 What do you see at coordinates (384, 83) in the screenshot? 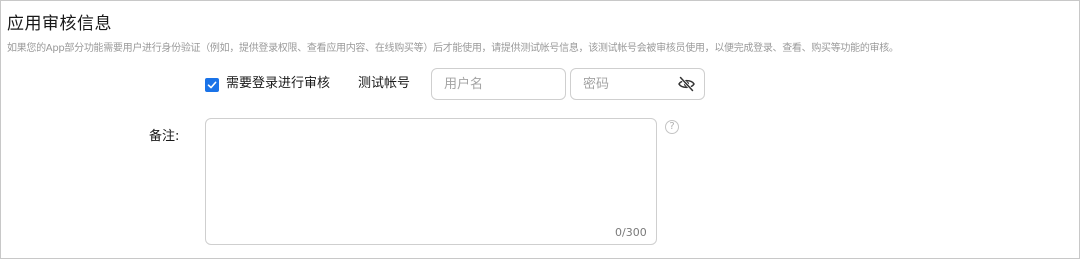
I see `test-account-label: 测试帐号` at bounding box center [384, 83].